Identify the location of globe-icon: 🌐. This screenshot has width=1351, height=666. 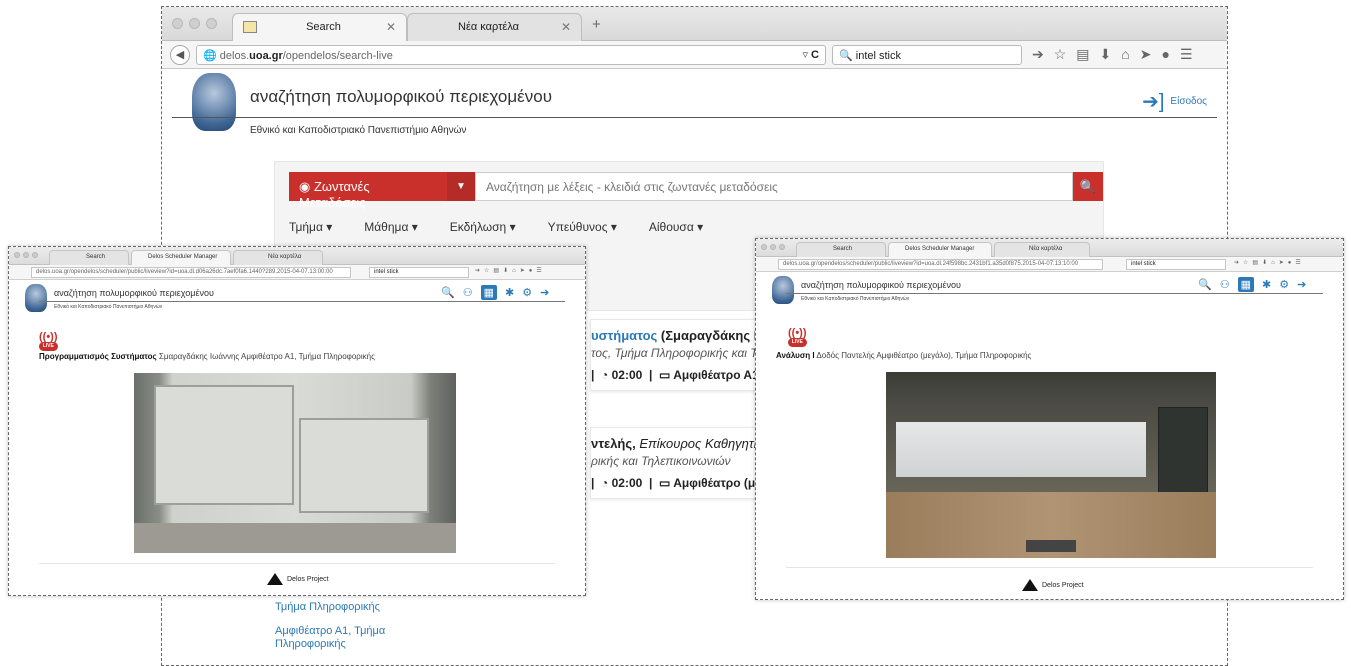
(211, 56).